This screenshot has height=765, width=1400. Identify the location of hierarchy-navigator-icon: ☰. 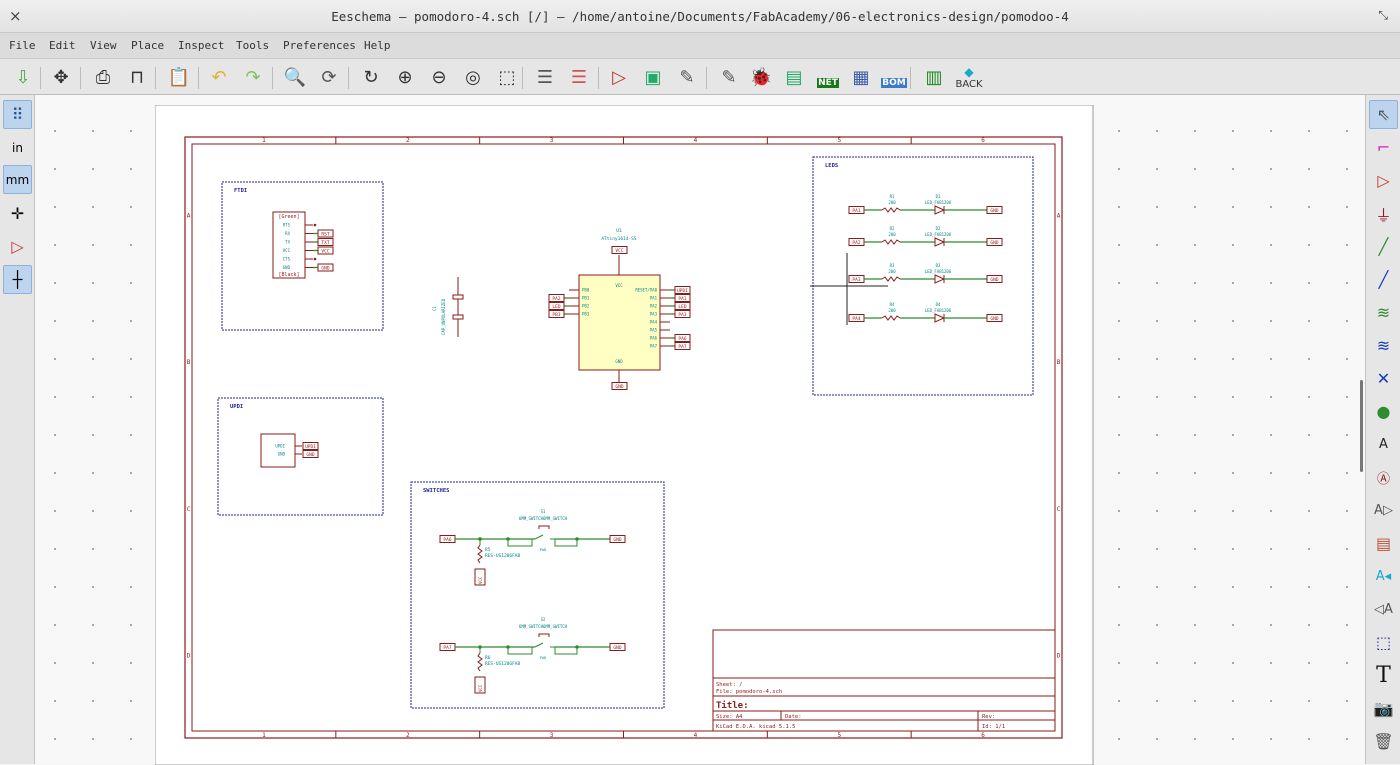
(545, 77).